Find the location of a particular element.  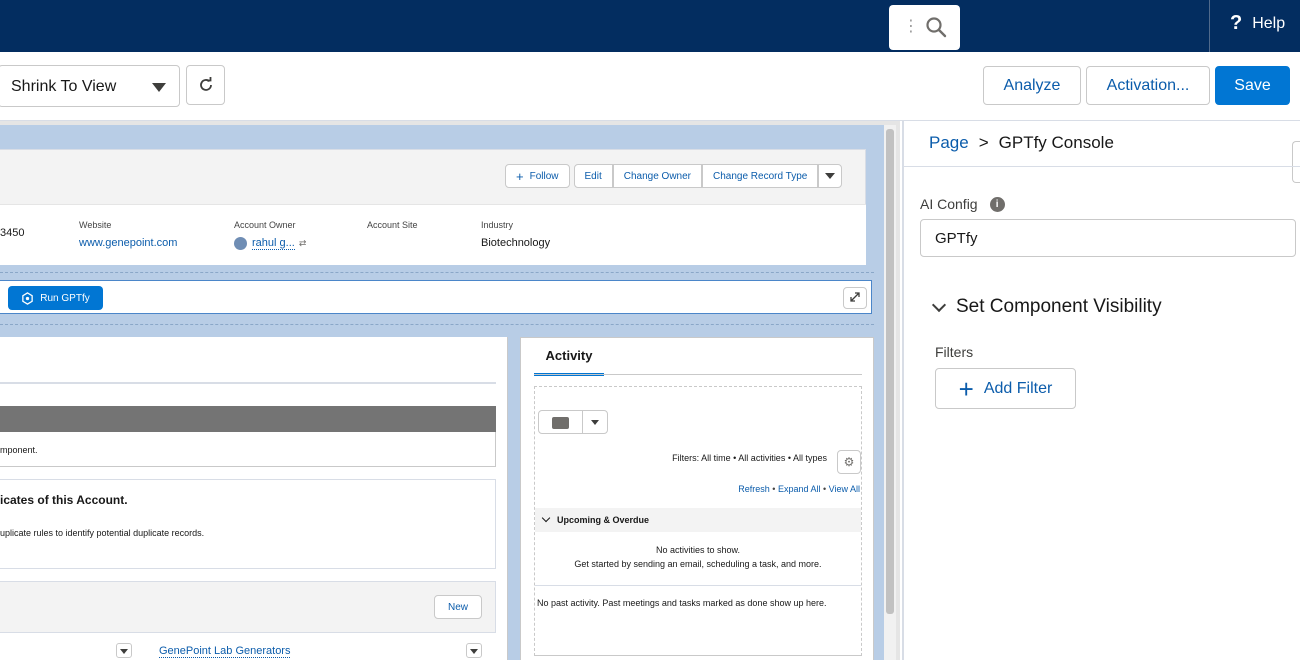

add-filter-button: + Add Filter is located at coordinates (1005, 388).